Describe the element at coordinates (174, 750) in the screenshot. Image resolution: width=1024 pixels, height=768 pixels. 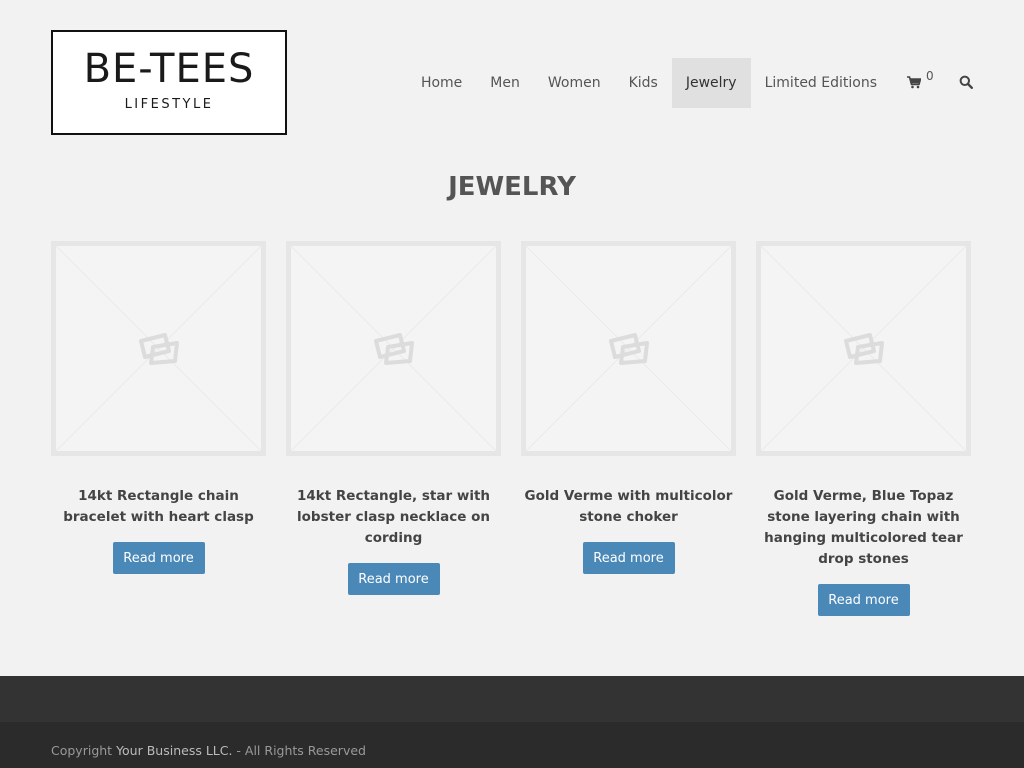
I see `business-name: Your Business LLC.` at that location.